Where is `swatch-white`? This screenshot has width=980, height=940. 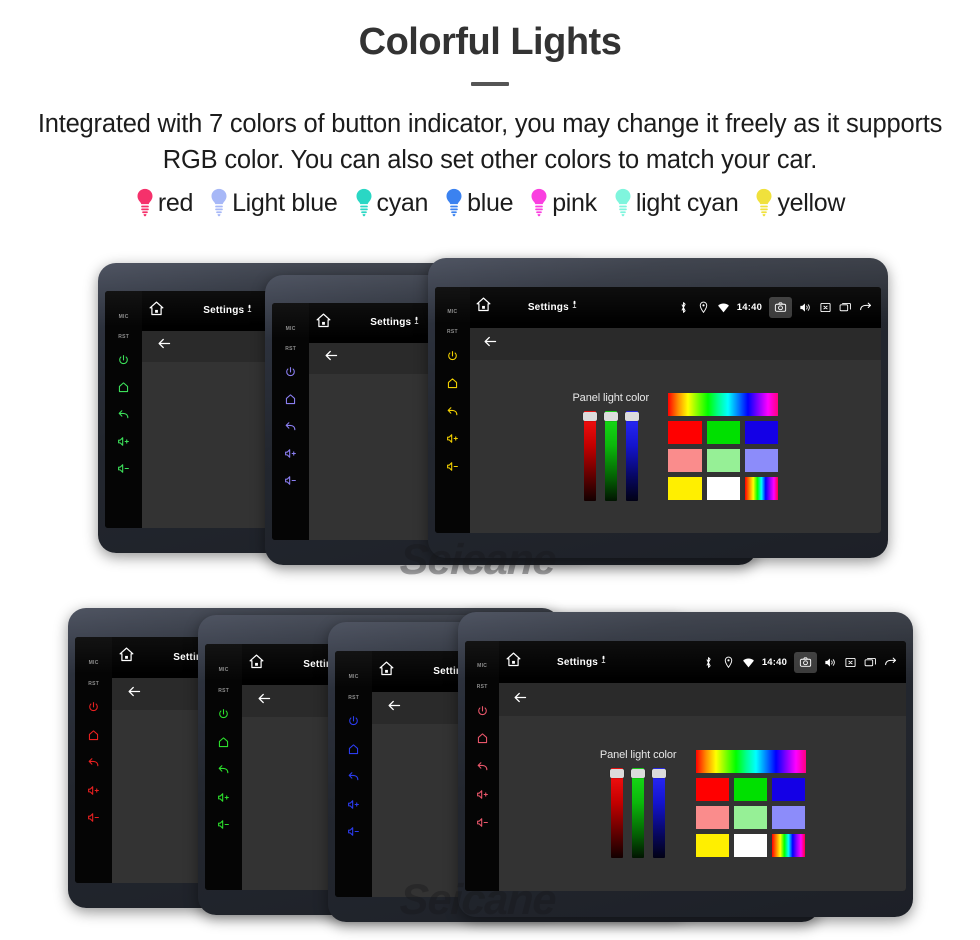 swatch-white is located at coordinates (723, 488).